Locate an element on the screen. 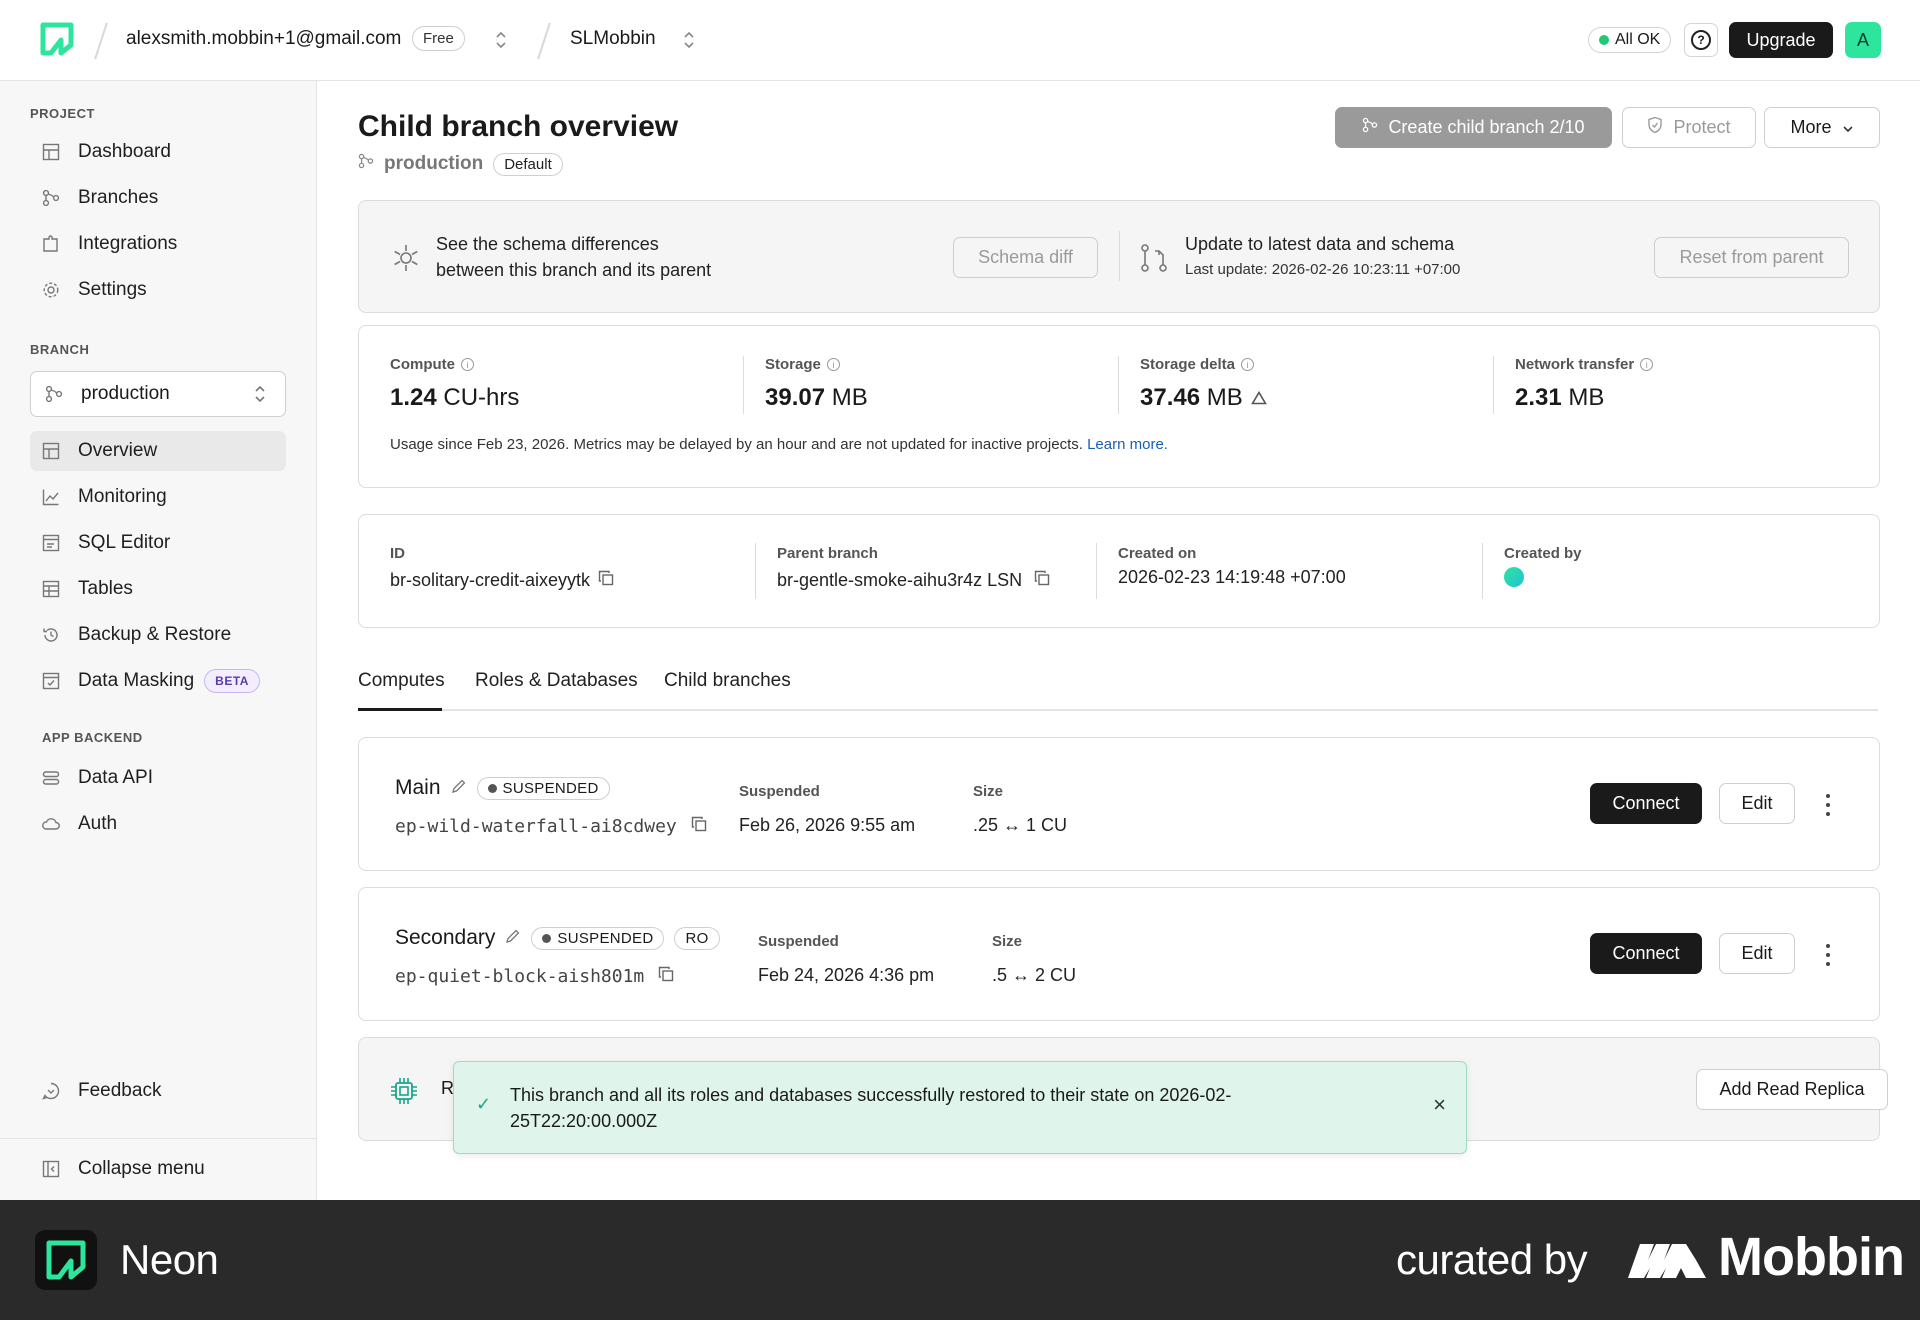 The image size is (1920, 1320). editor-icon is located at coordinates (51, 543).